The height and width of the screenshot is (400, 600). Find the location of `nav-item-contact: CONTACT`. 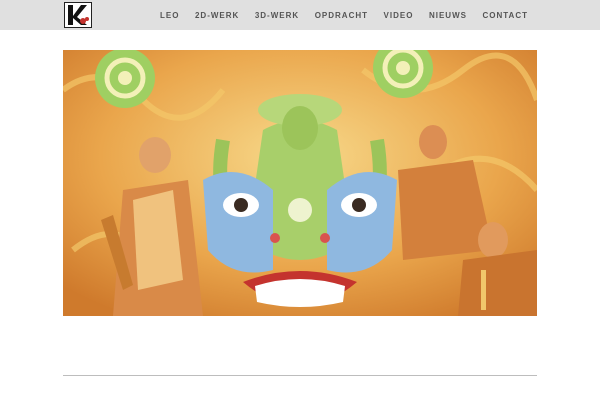

nav-item-contact: CONTACT is located at coordinates (505, 15).